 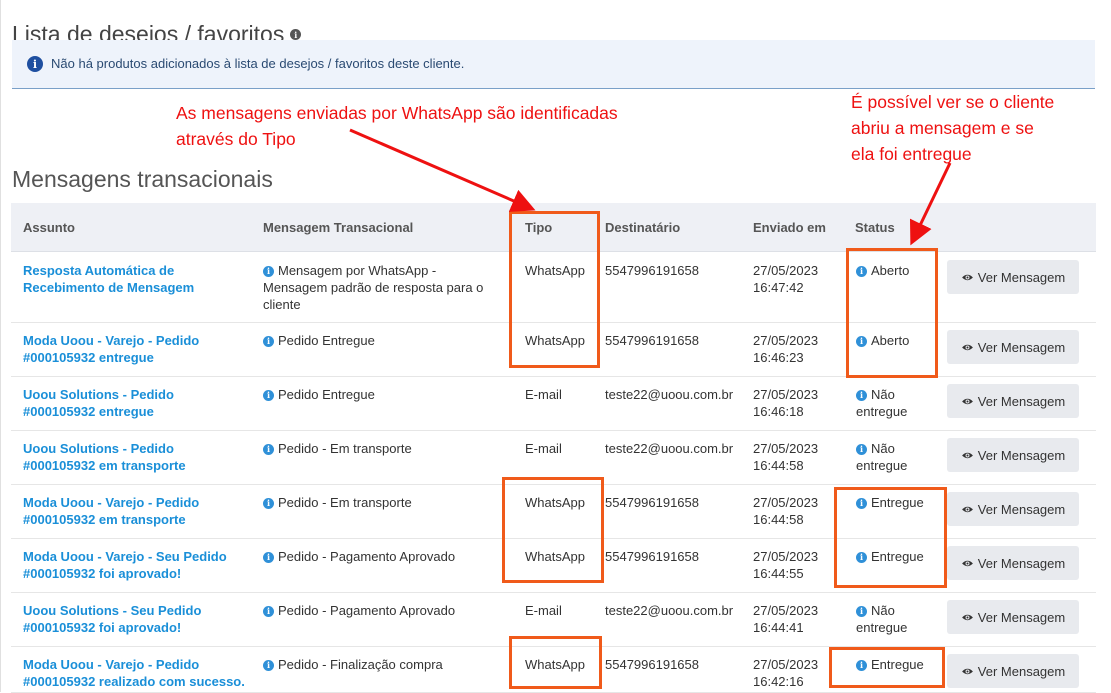 I want to click on arrow-to-status, so click(x=930, y=204).